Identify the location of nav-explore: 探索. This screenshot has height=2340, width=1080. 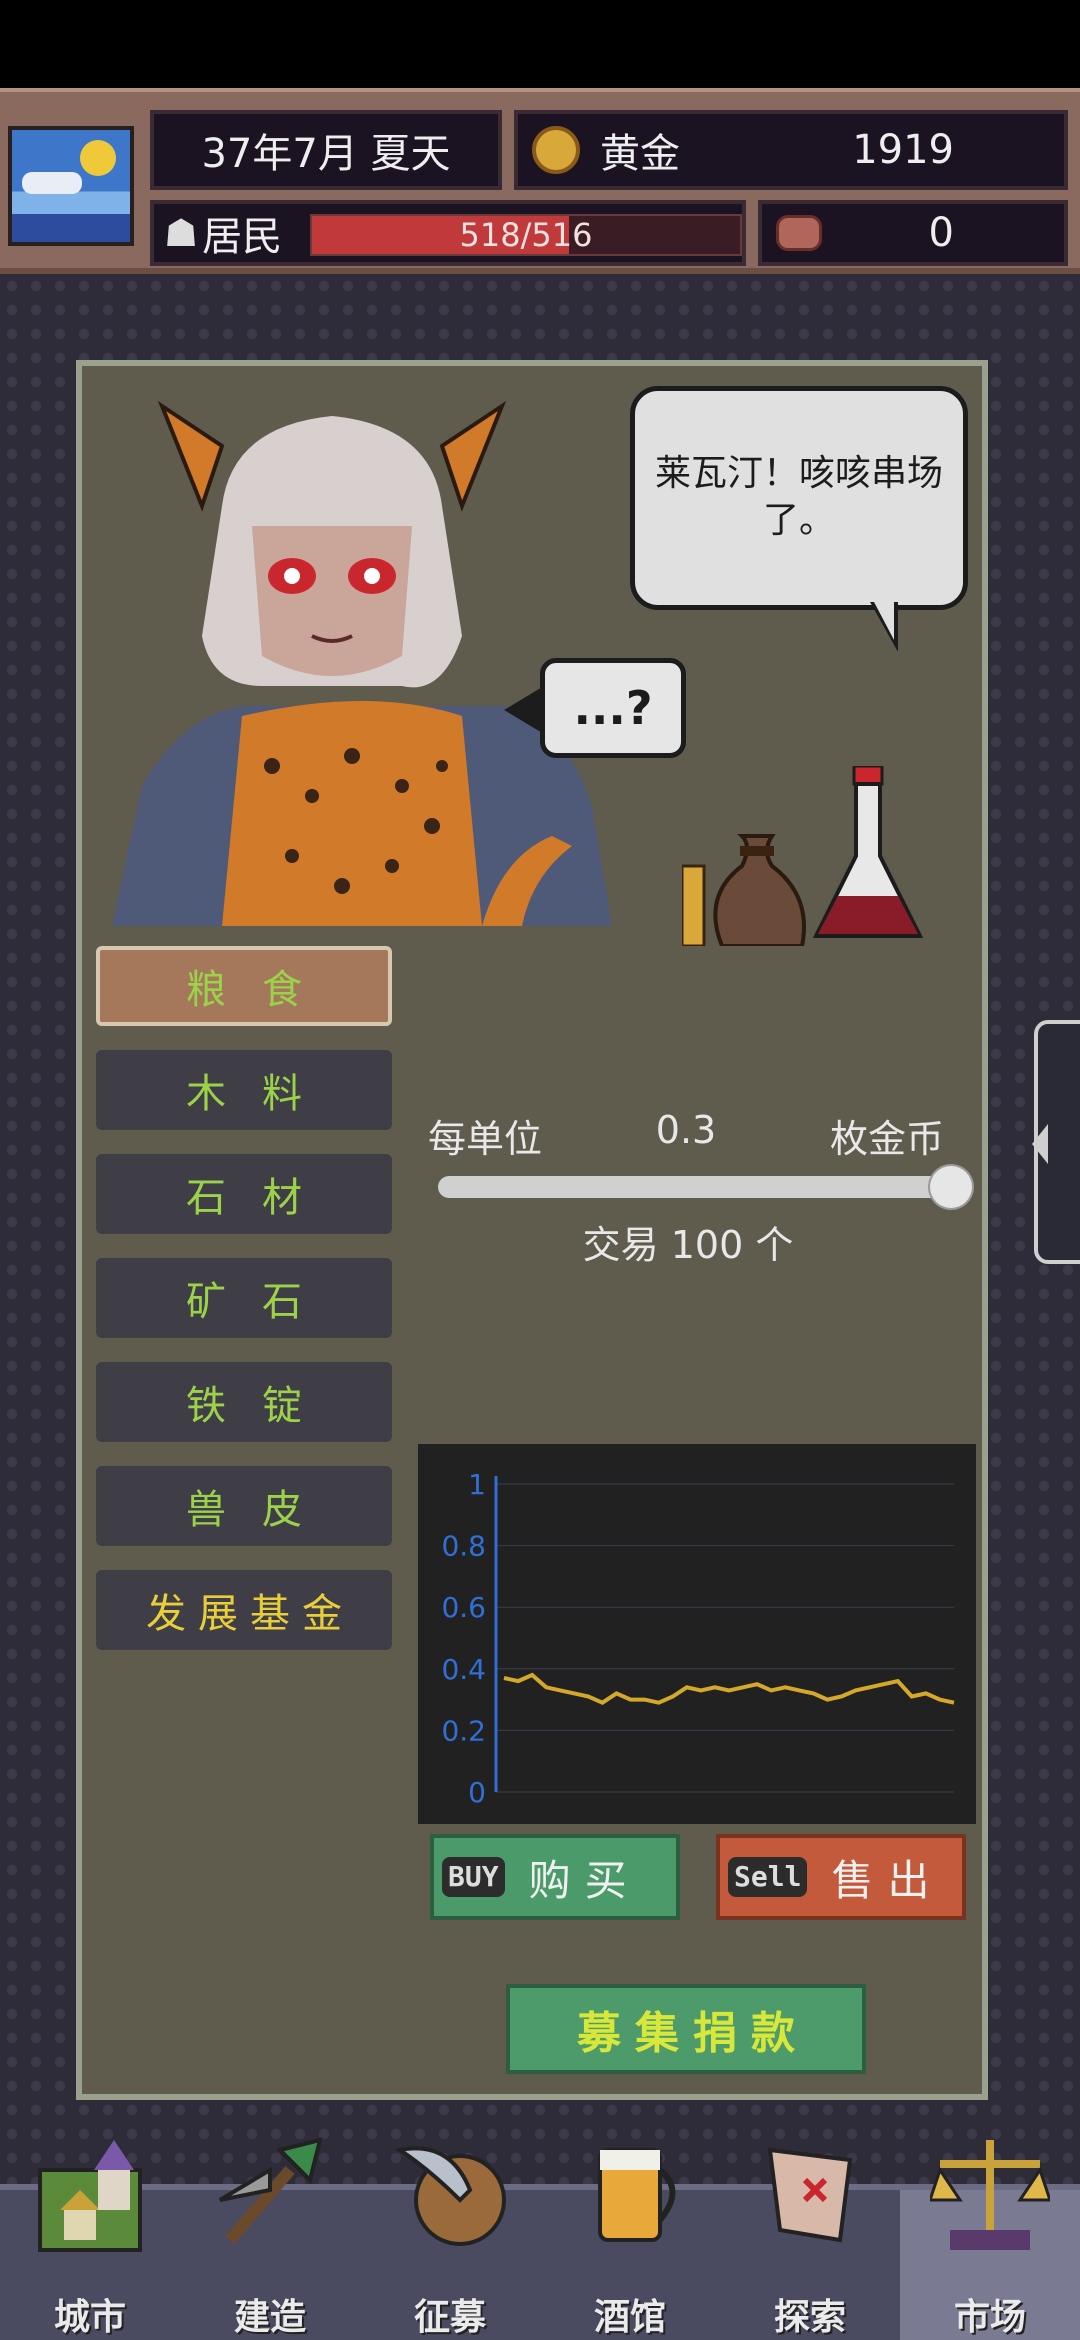
(810, 2243).